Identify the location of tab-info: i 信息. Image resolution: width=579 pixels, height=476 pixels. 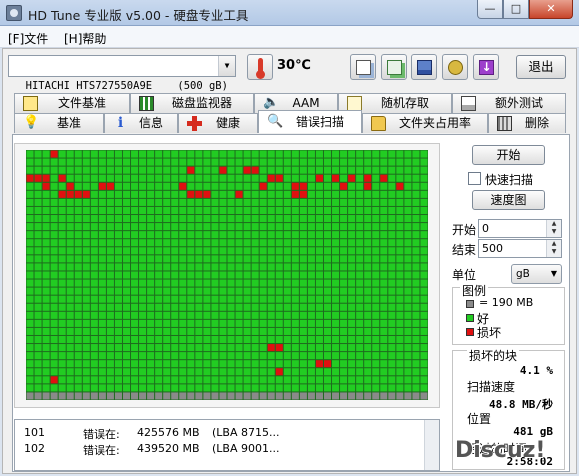
(141, 123).